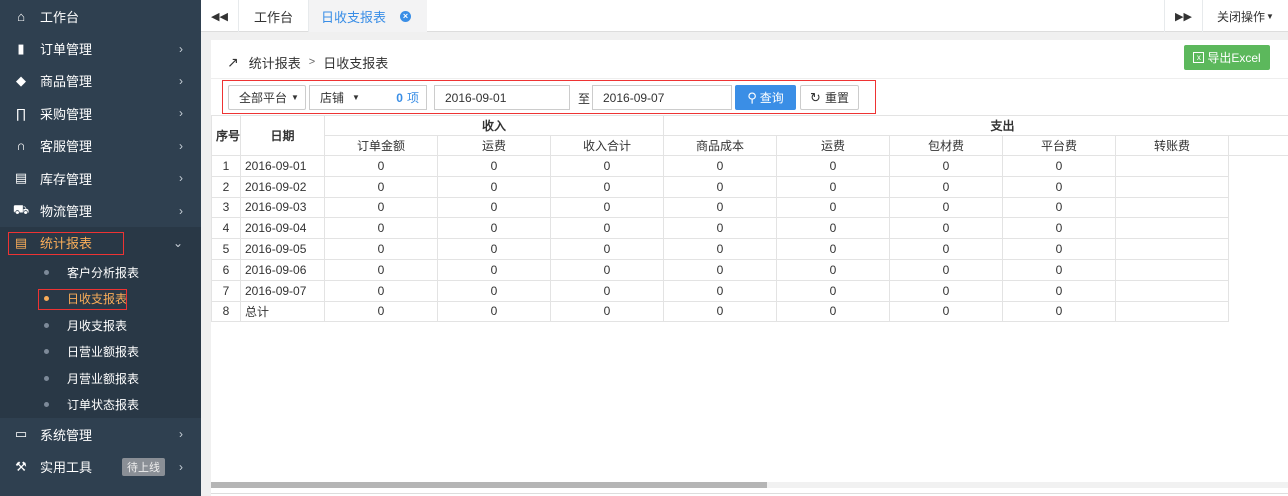  I want to click on cell-index: 4, so click(226, 228).